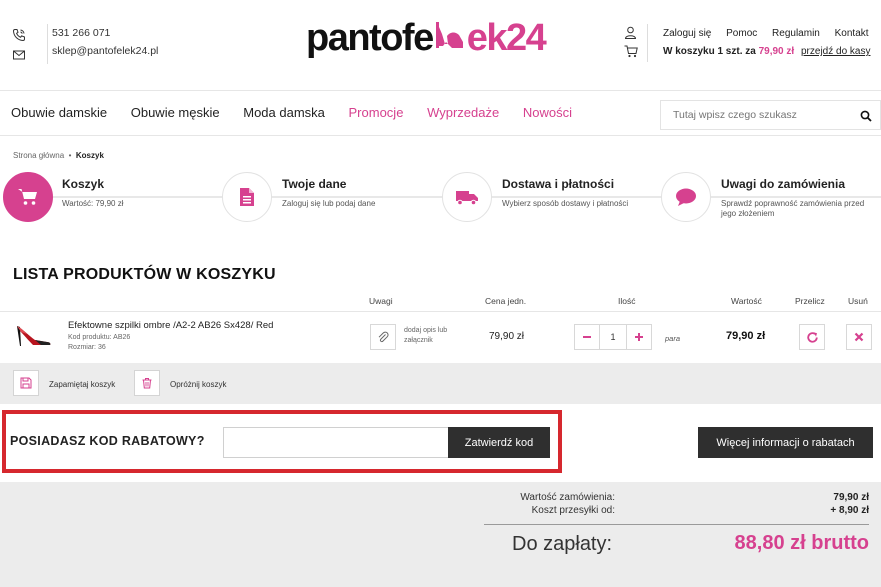 The width and height of the screenshot is (881, 587). What do you see at coordinates (567, 497) in the screenshot?
I see `order-value-label: Wartość zamówienia:` at bounding box center [567, 497].